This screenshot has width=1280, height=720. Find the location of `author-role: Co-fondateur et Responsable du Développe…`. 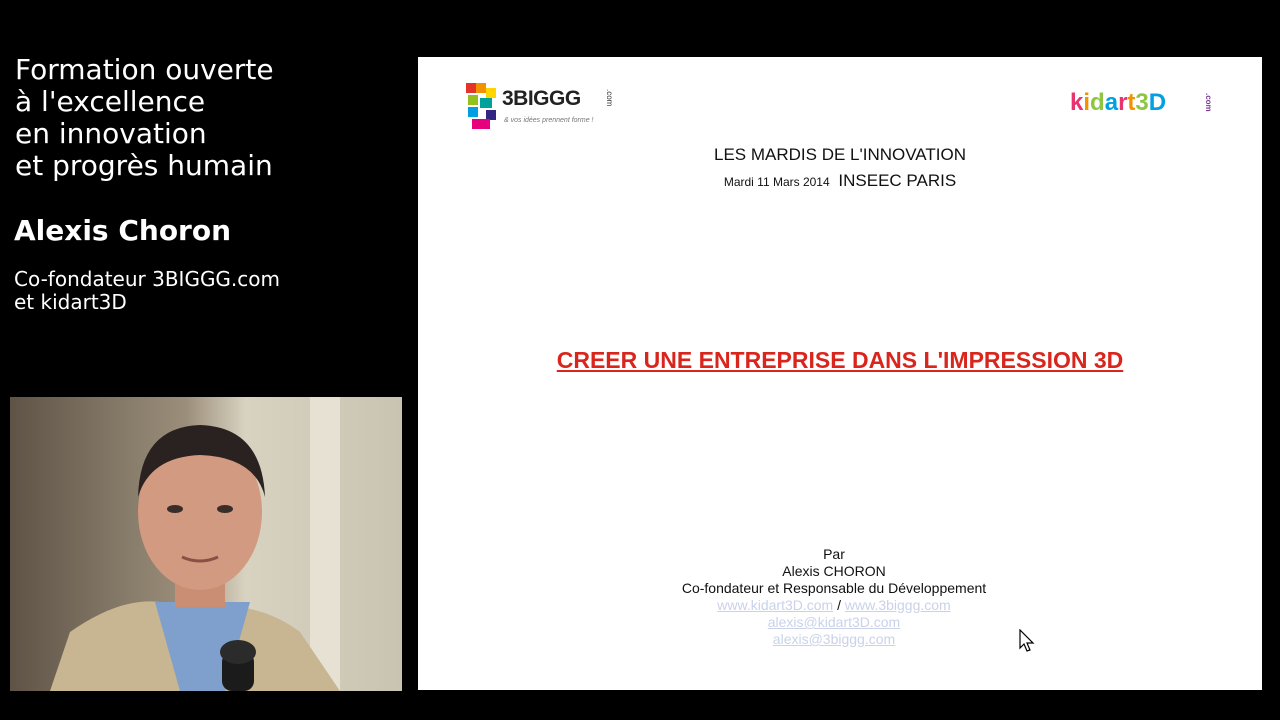

author-role: Co-fondateur et Responsable du Développe… is located at coordinates (834, 588).